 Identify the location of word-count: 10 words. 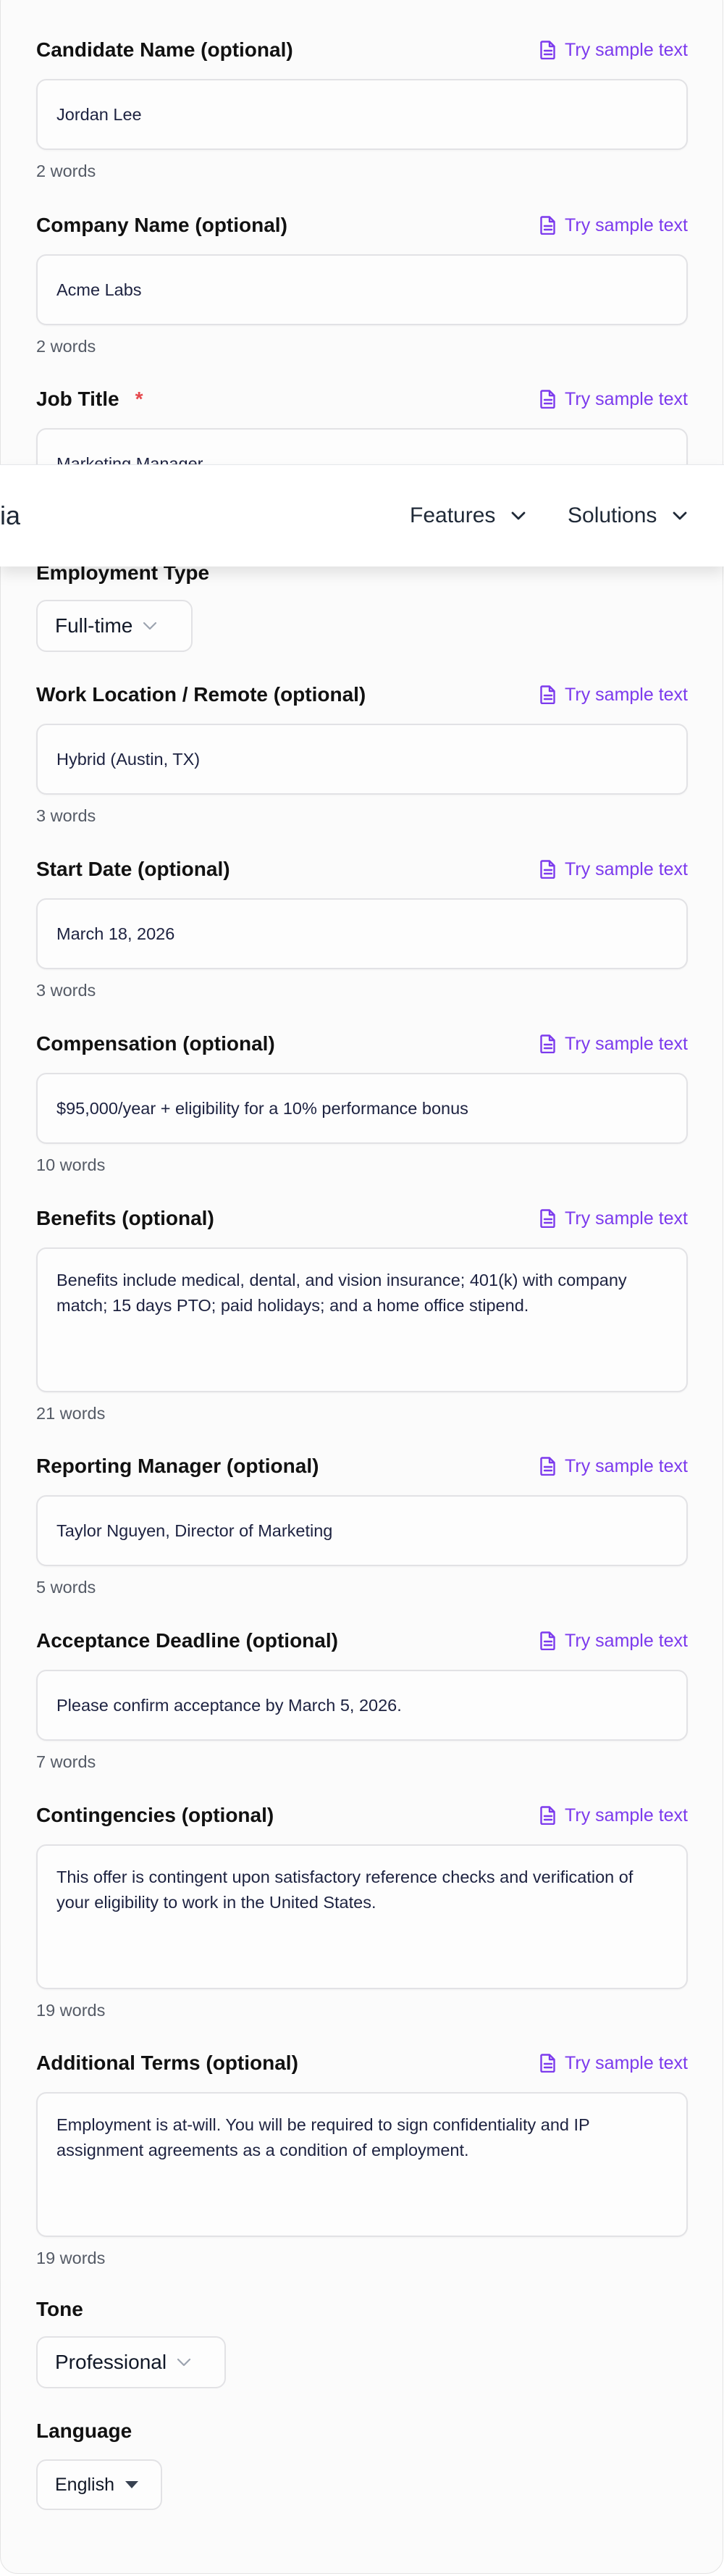
(71, 1164).